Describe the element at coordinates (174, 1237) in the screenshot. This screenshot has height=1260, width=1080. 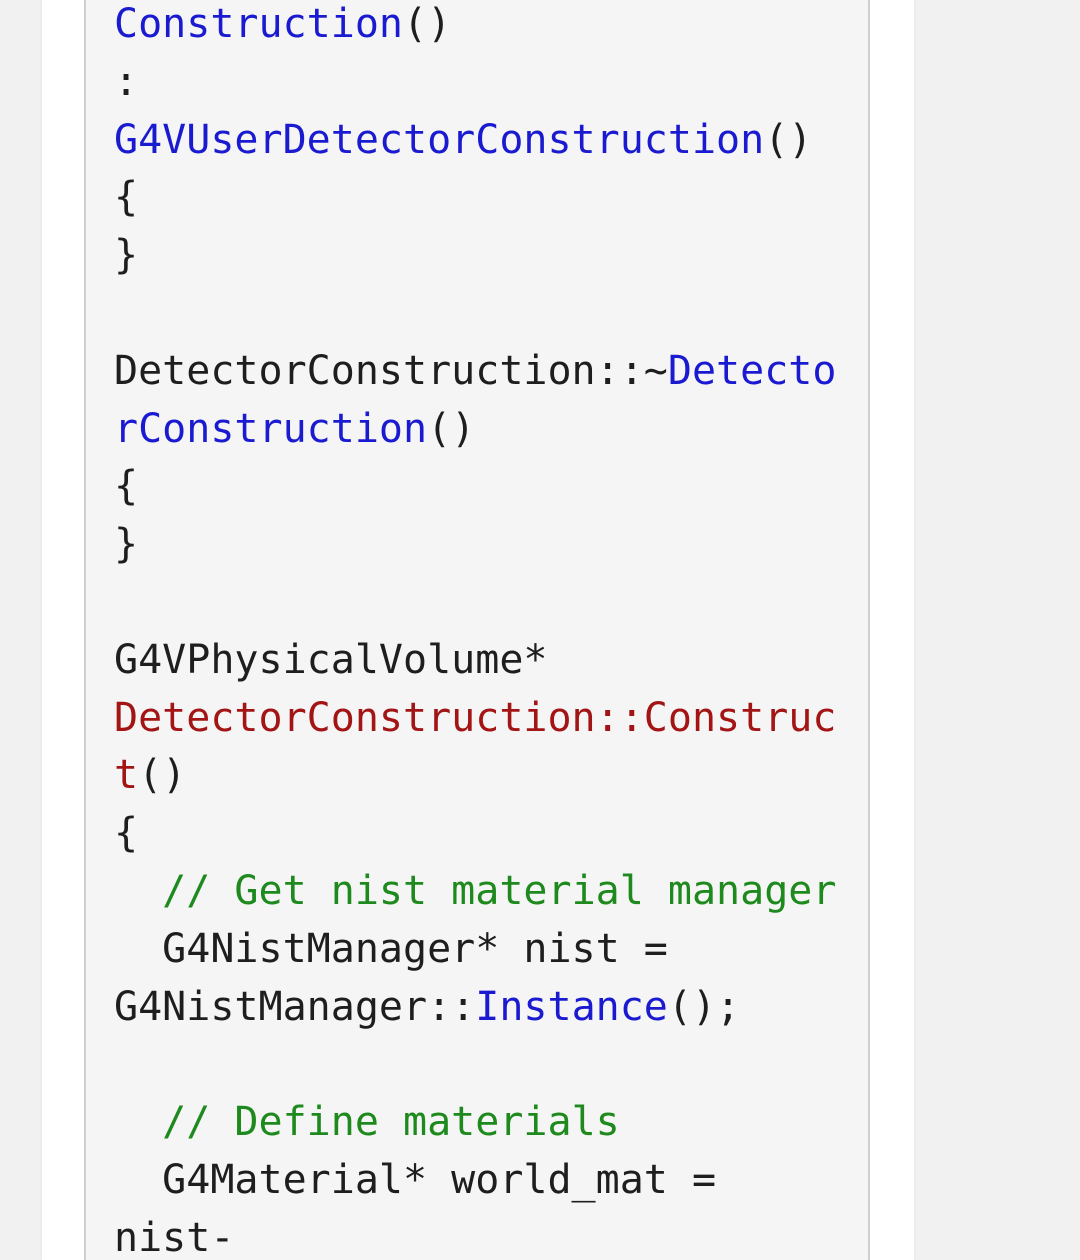
I see `code-token: nist-` at that location.